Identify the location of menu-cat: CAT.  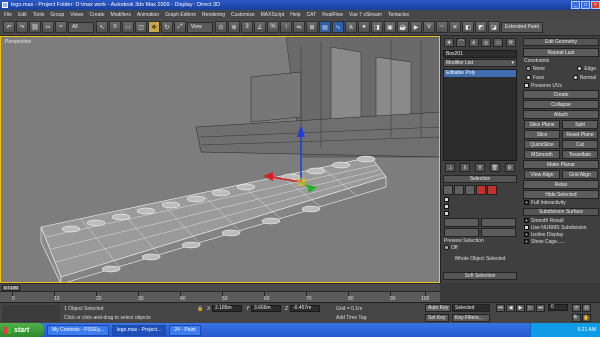
(312, 15).